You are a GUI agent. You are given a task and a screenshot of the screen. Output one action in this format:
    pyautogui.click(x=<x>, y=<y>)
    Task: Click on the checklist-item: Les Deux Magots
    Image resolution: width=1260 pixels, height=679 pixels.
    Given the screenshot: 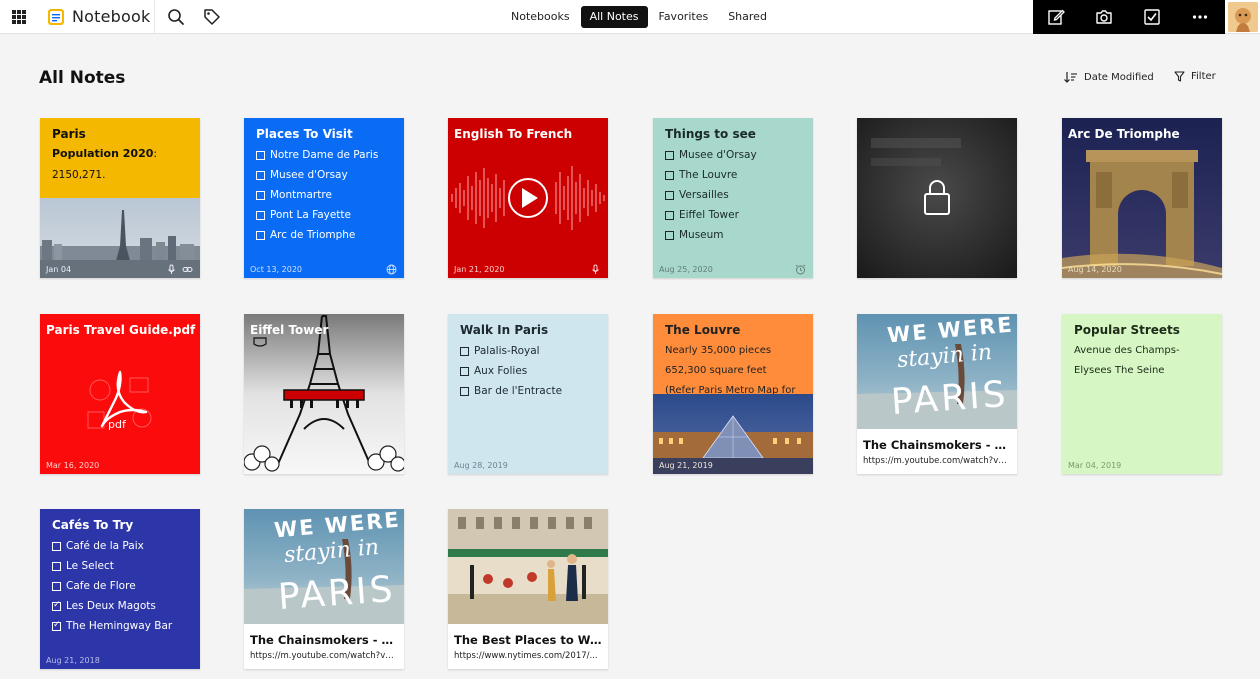 What is the action you would take?
    pyautogui.click(x=112, y=606)
    